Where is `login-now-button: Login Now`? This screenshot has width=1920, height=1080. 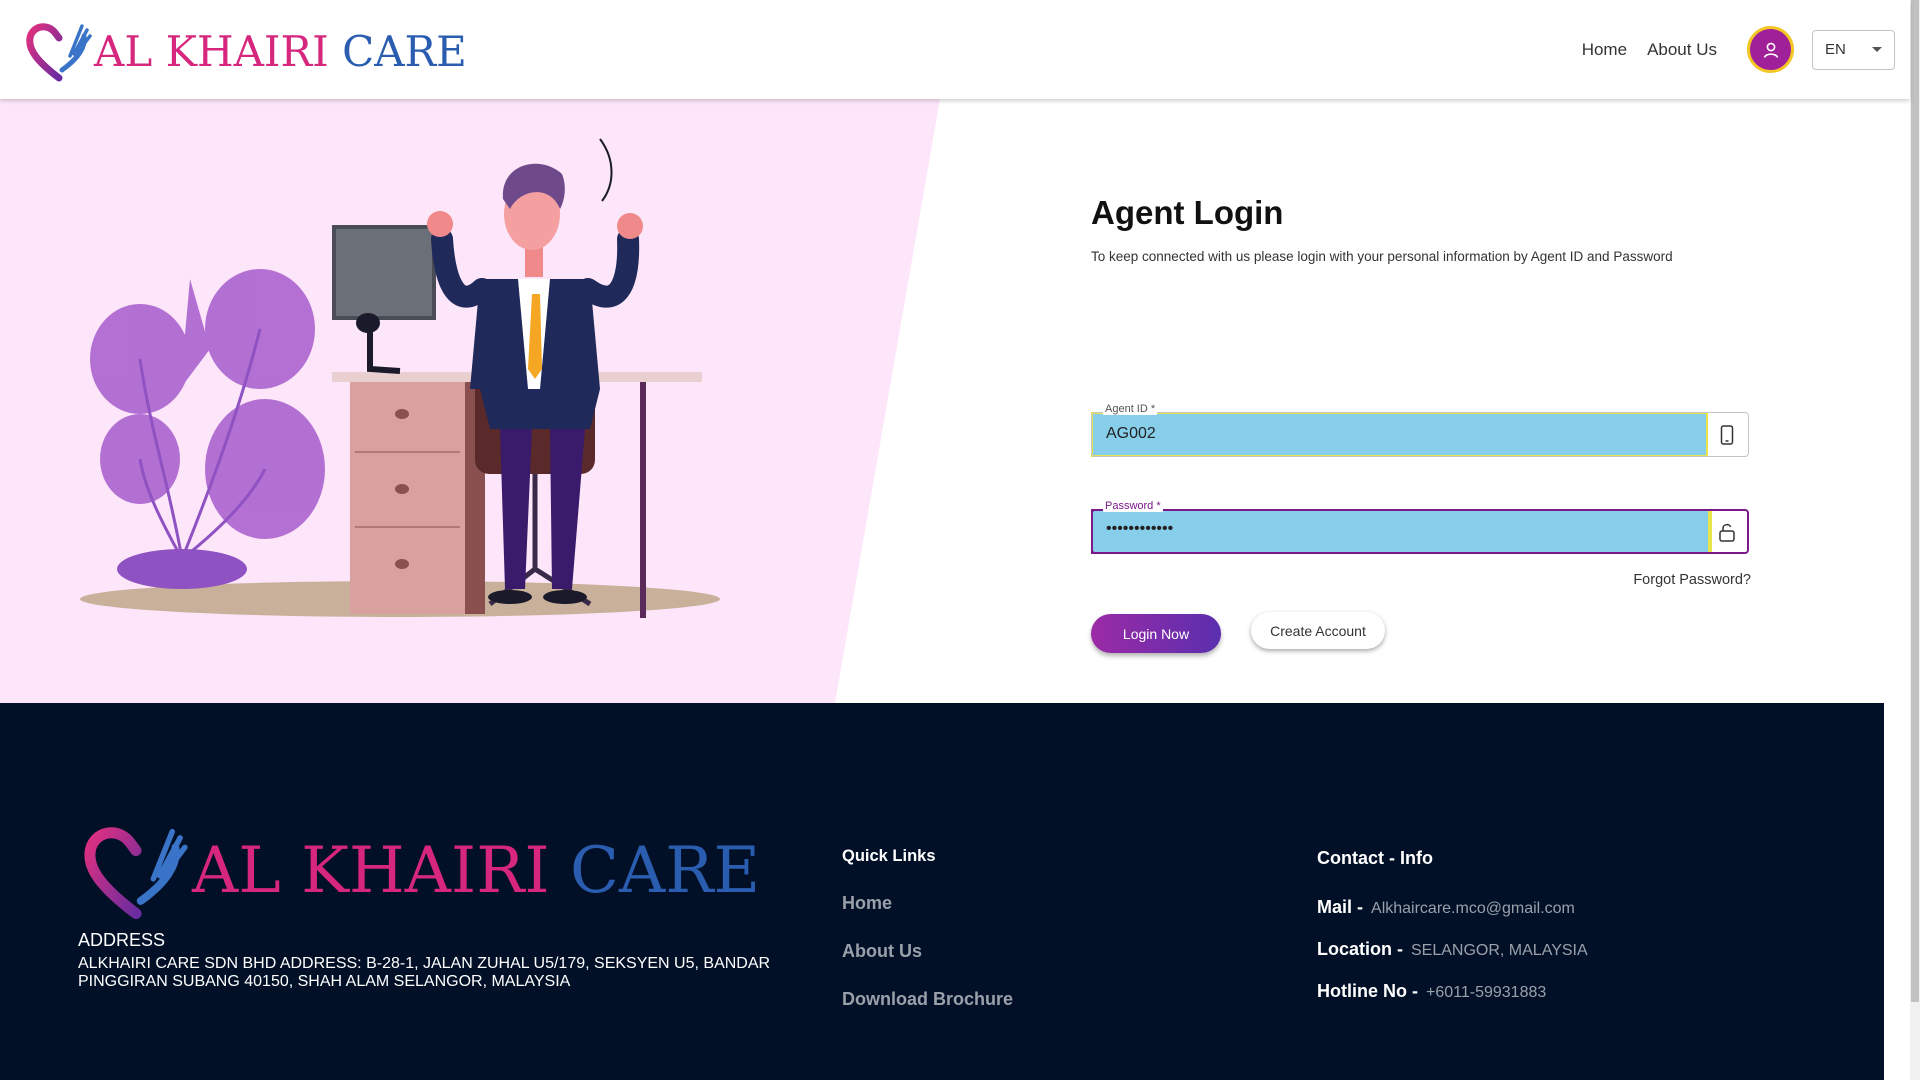 login-now-button: Login Now is located at coordinates (1156, 633).